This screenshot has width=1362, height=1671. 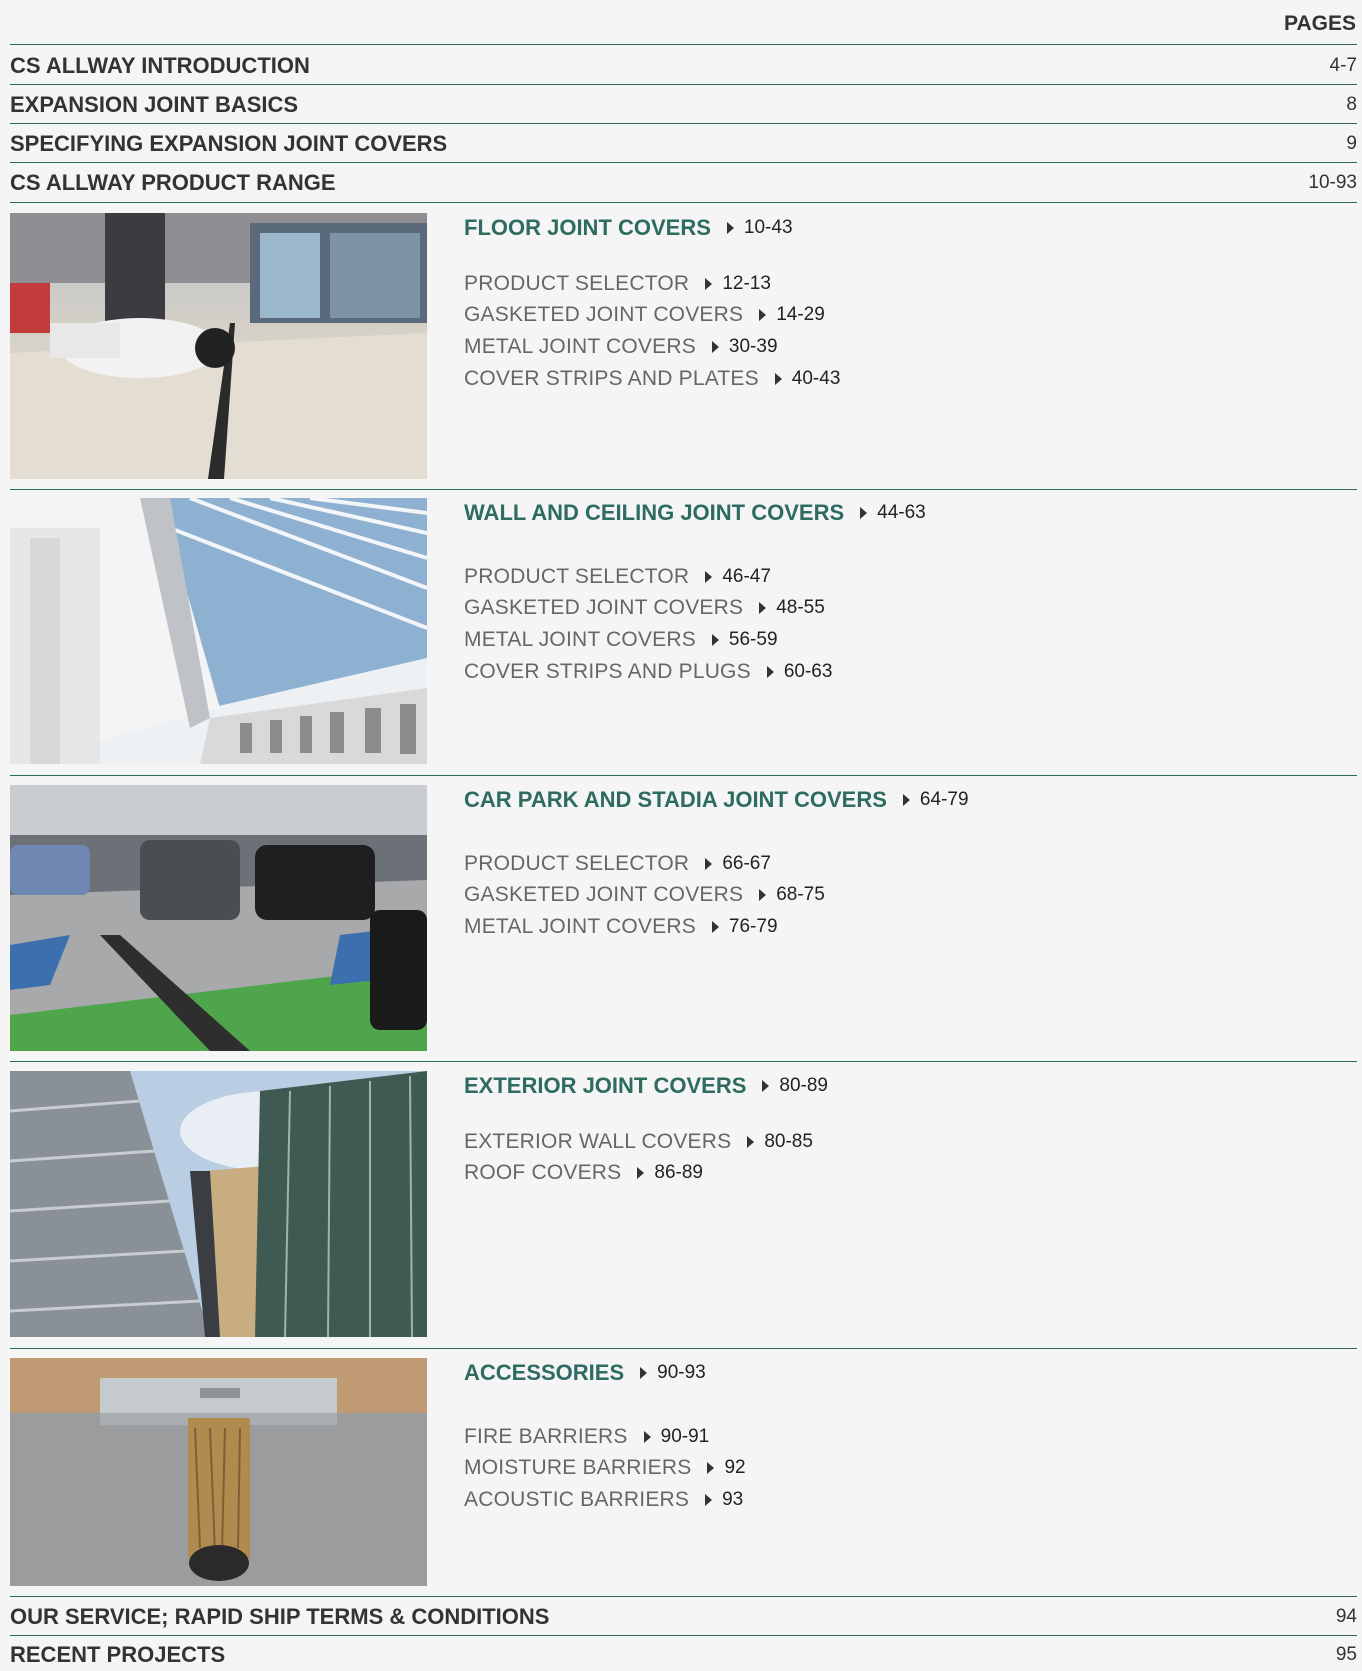 I want to click on section-heading: WALL AND CEILING JOINT COVERS 44-63, so click(x=910, y=513).